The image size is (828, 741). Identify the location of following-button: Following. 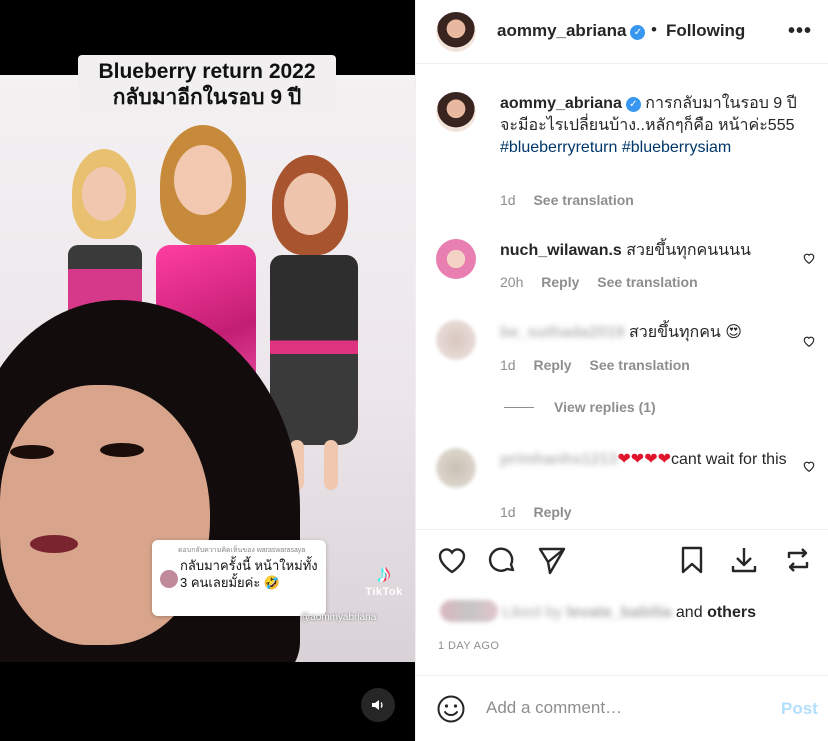
(705, 31).